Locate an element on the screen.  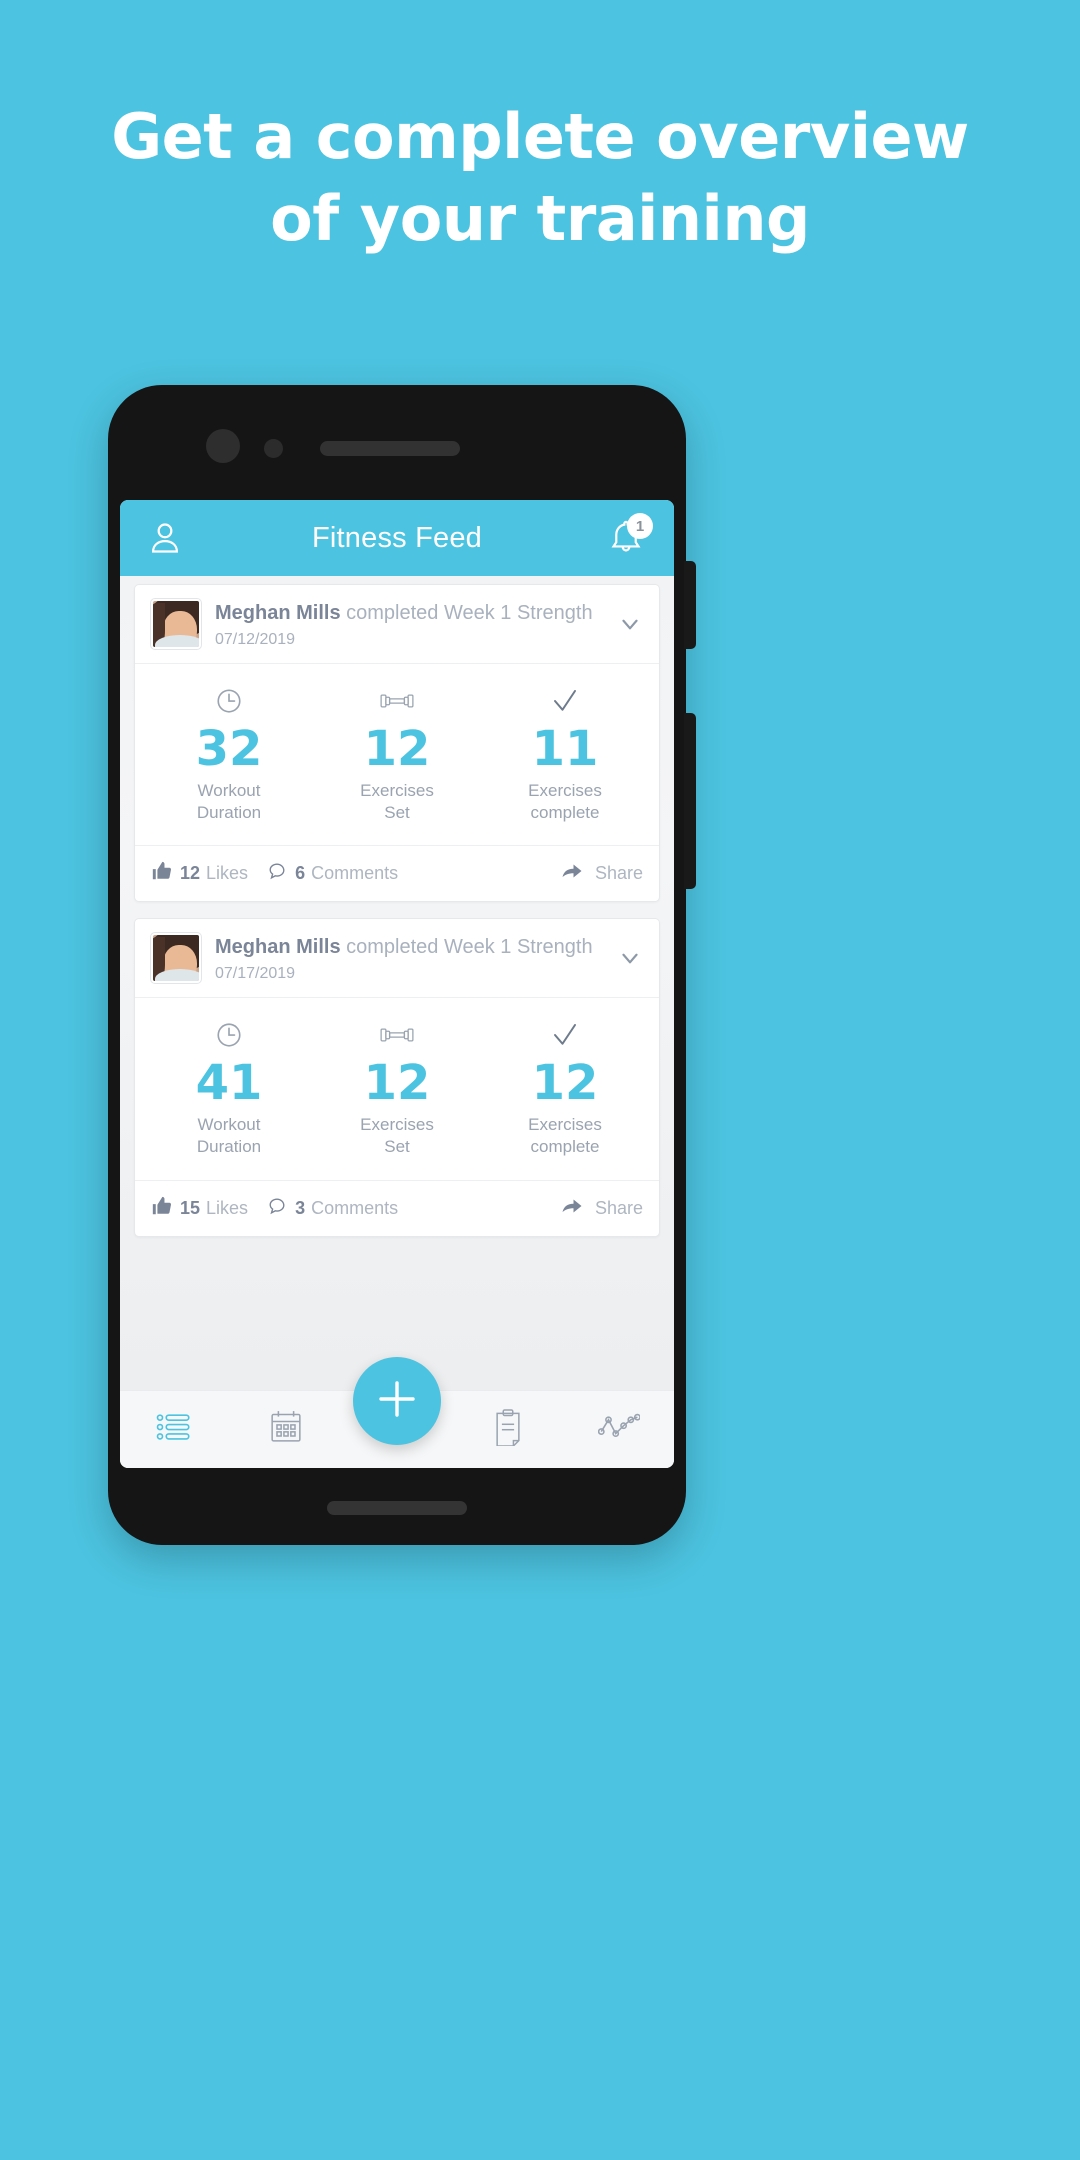
bottom-navigation is located at coordinates (397, 1412).